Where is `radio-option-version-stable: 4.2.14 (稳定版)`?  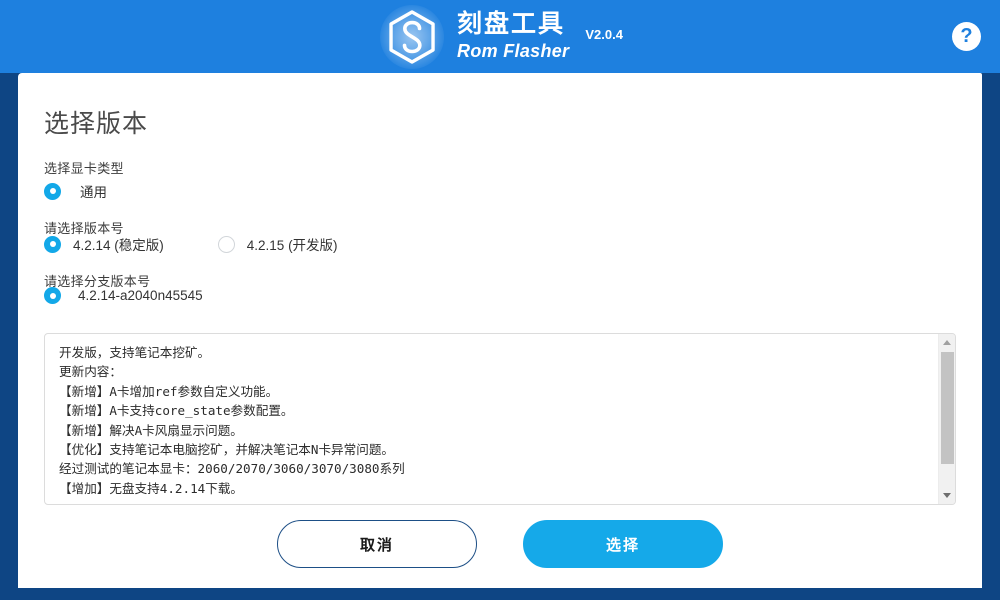 radio-option-version-stable: 4.2.14 (稳定版) is located at coordinates (104, 244).